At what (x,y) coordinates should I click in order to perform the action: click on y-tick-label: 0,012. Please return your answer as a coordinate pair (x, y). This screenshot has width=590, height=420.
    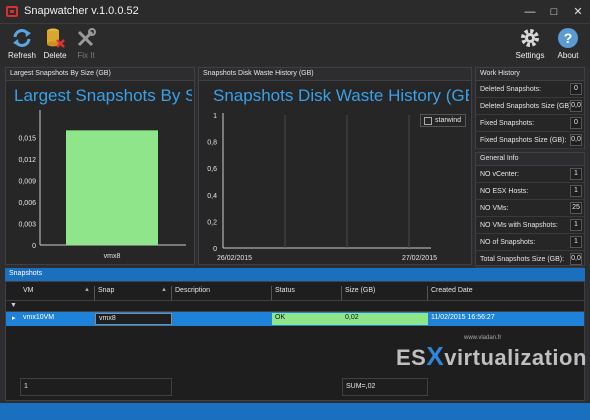
    Looking at the image, I should click on (27, 160).